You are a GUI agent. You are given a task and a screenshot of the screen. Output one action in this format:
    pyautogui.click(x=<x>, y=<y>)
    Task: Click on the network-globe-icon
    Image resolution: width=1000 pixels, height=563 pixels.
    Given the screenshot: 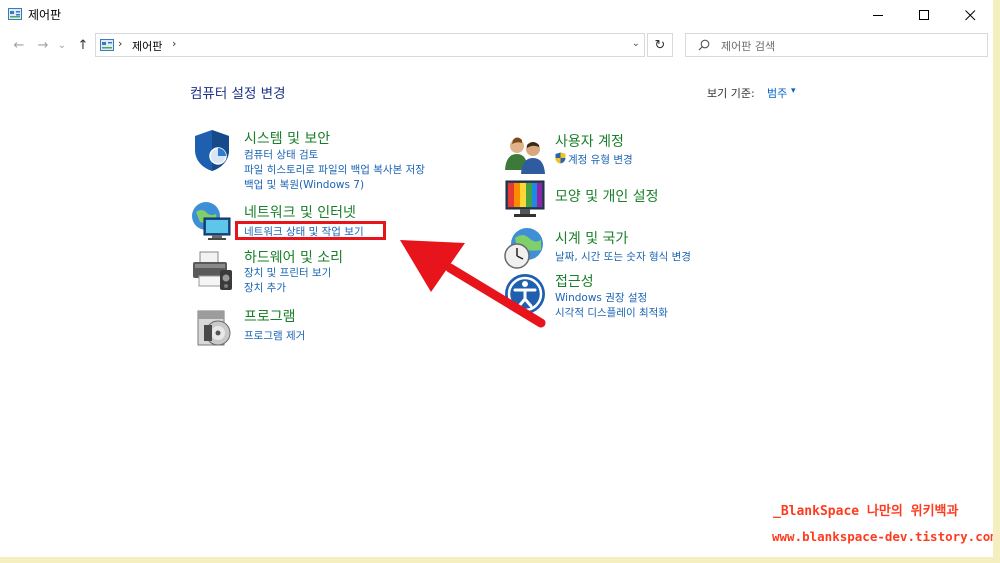 What is the action you would take?
    pyautogui.click(x=212, y=222)
    